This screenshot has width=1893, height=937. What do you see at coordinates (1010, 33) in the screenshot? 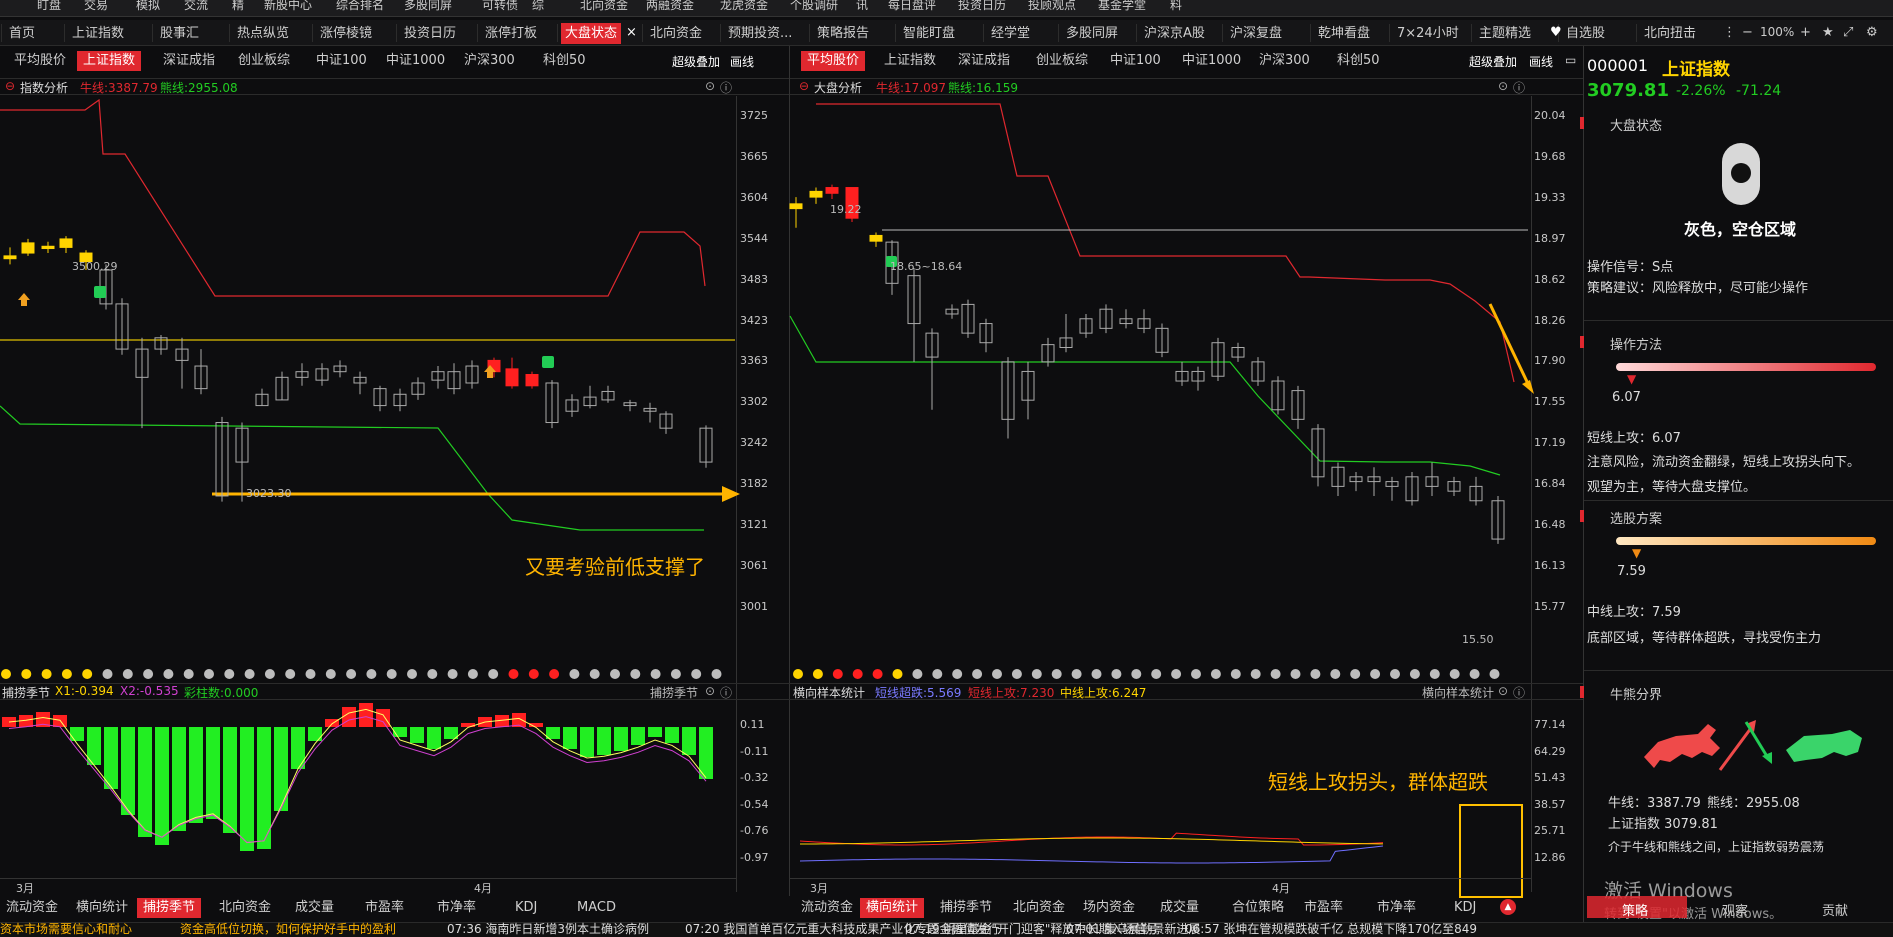
I see `tab-12: 经学堂` at bounding box center [1010, 33].